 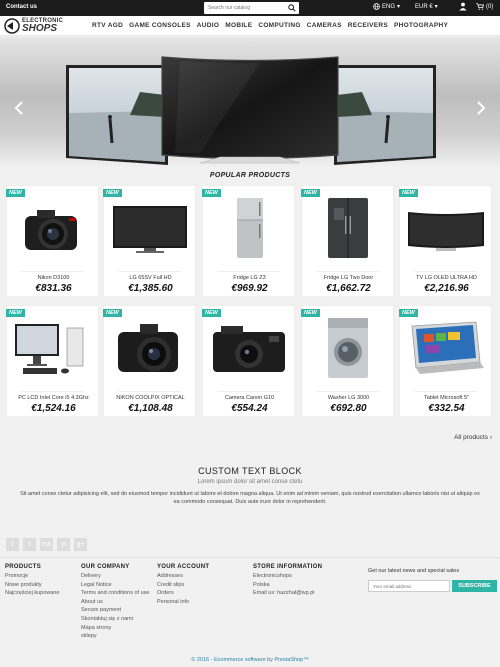 I want to click on nav-item-rtv-agd: RTV AGD, so click(x=107, y=25).